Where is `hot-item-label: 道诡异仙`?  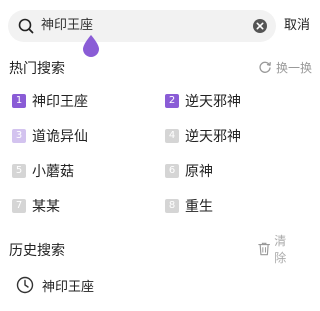
hot-item-label: 道诡异仙 is located at coordinates (60, 137).